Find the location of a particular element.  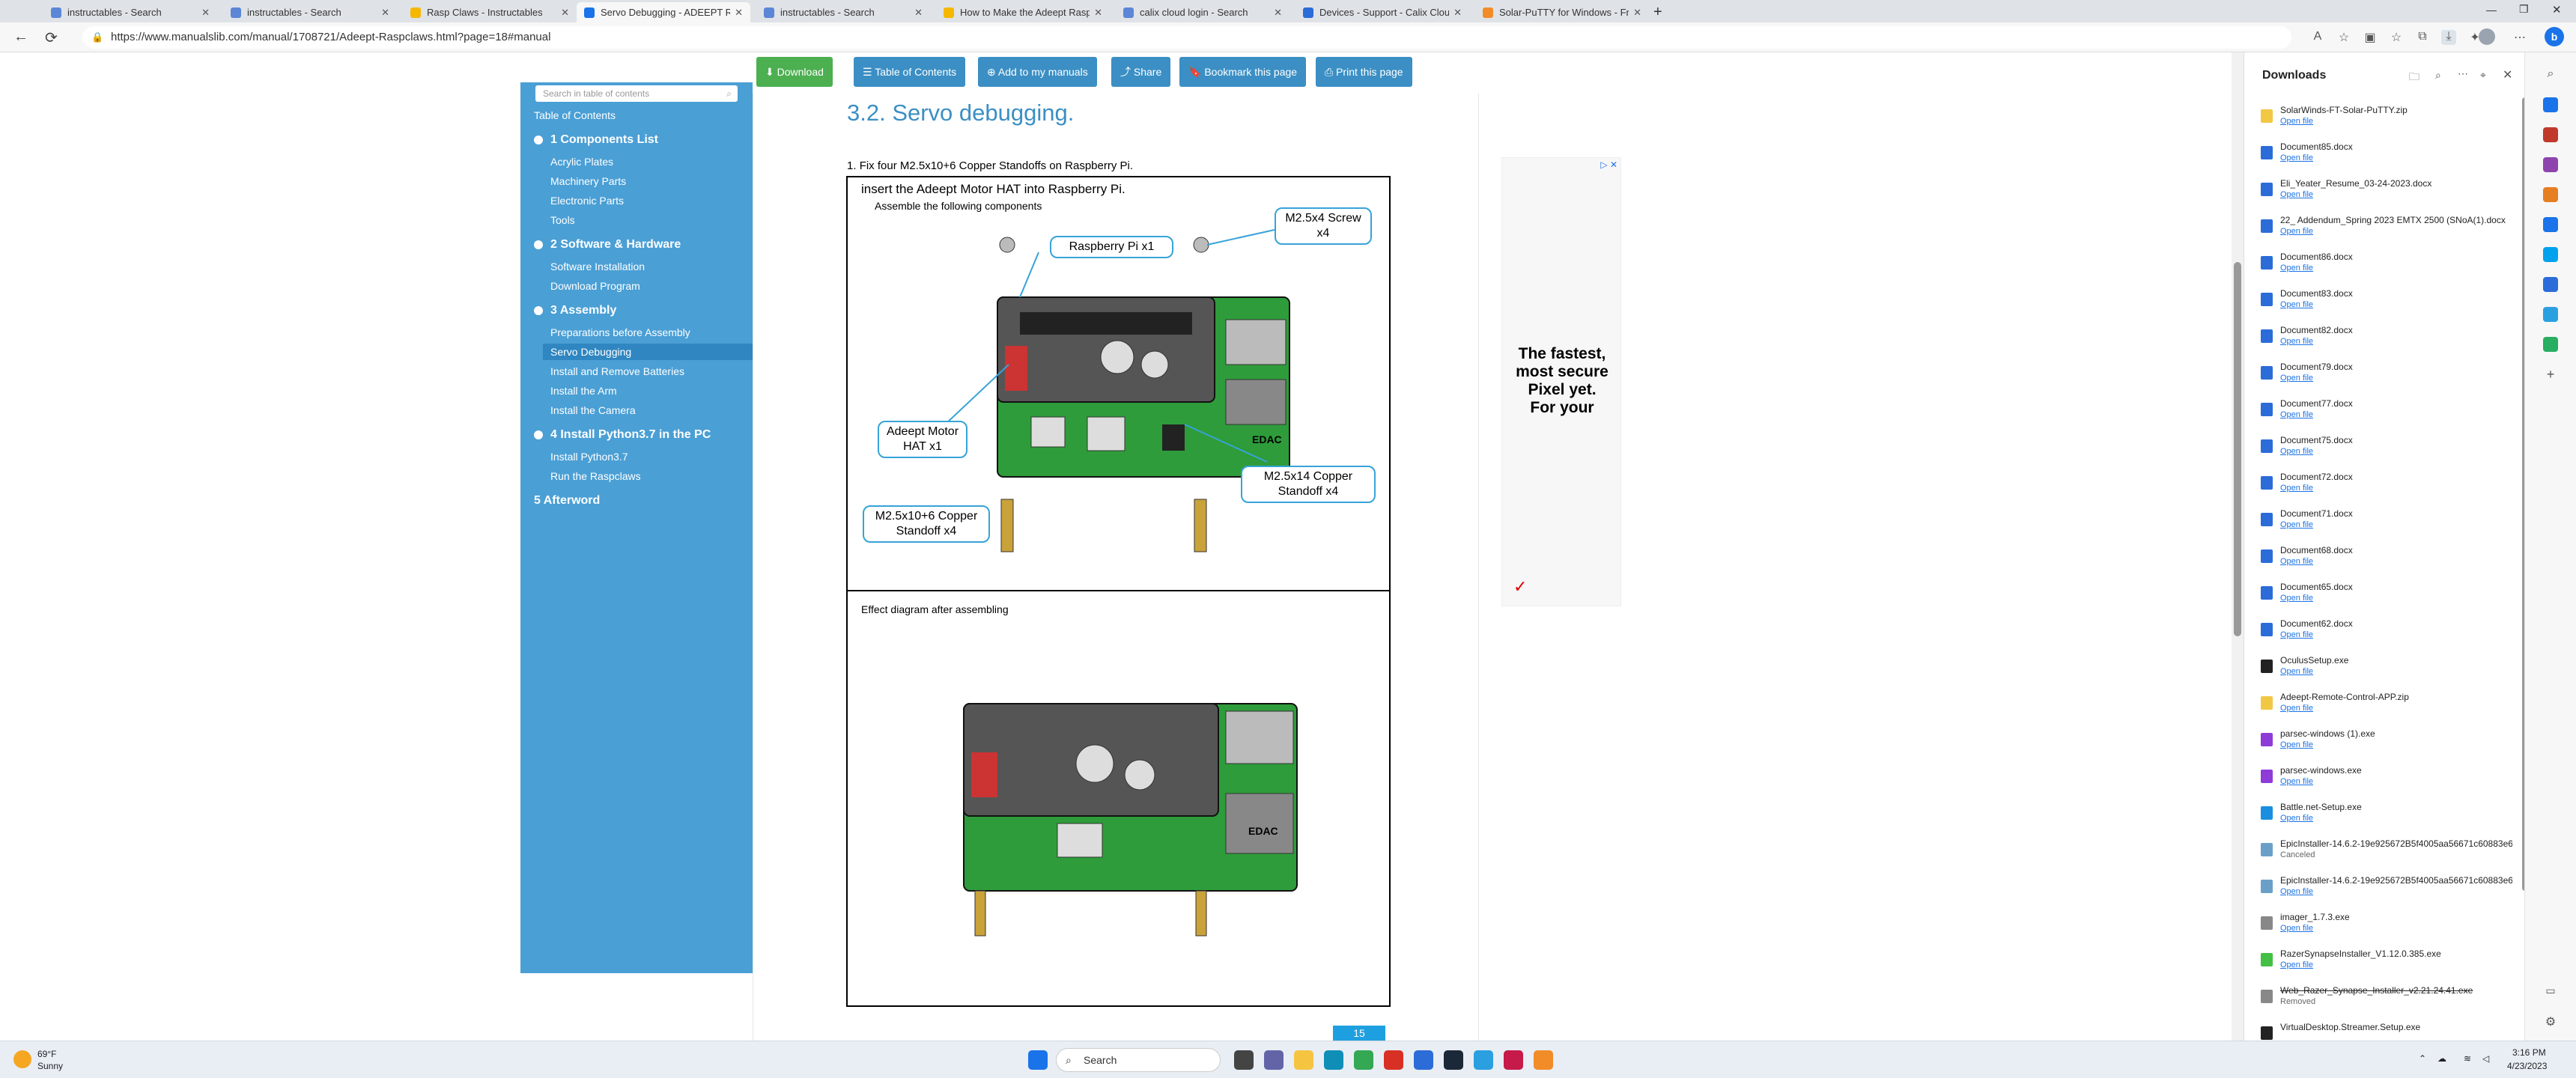

read-aloud-icon: A is located at coordinates (2317, 37).